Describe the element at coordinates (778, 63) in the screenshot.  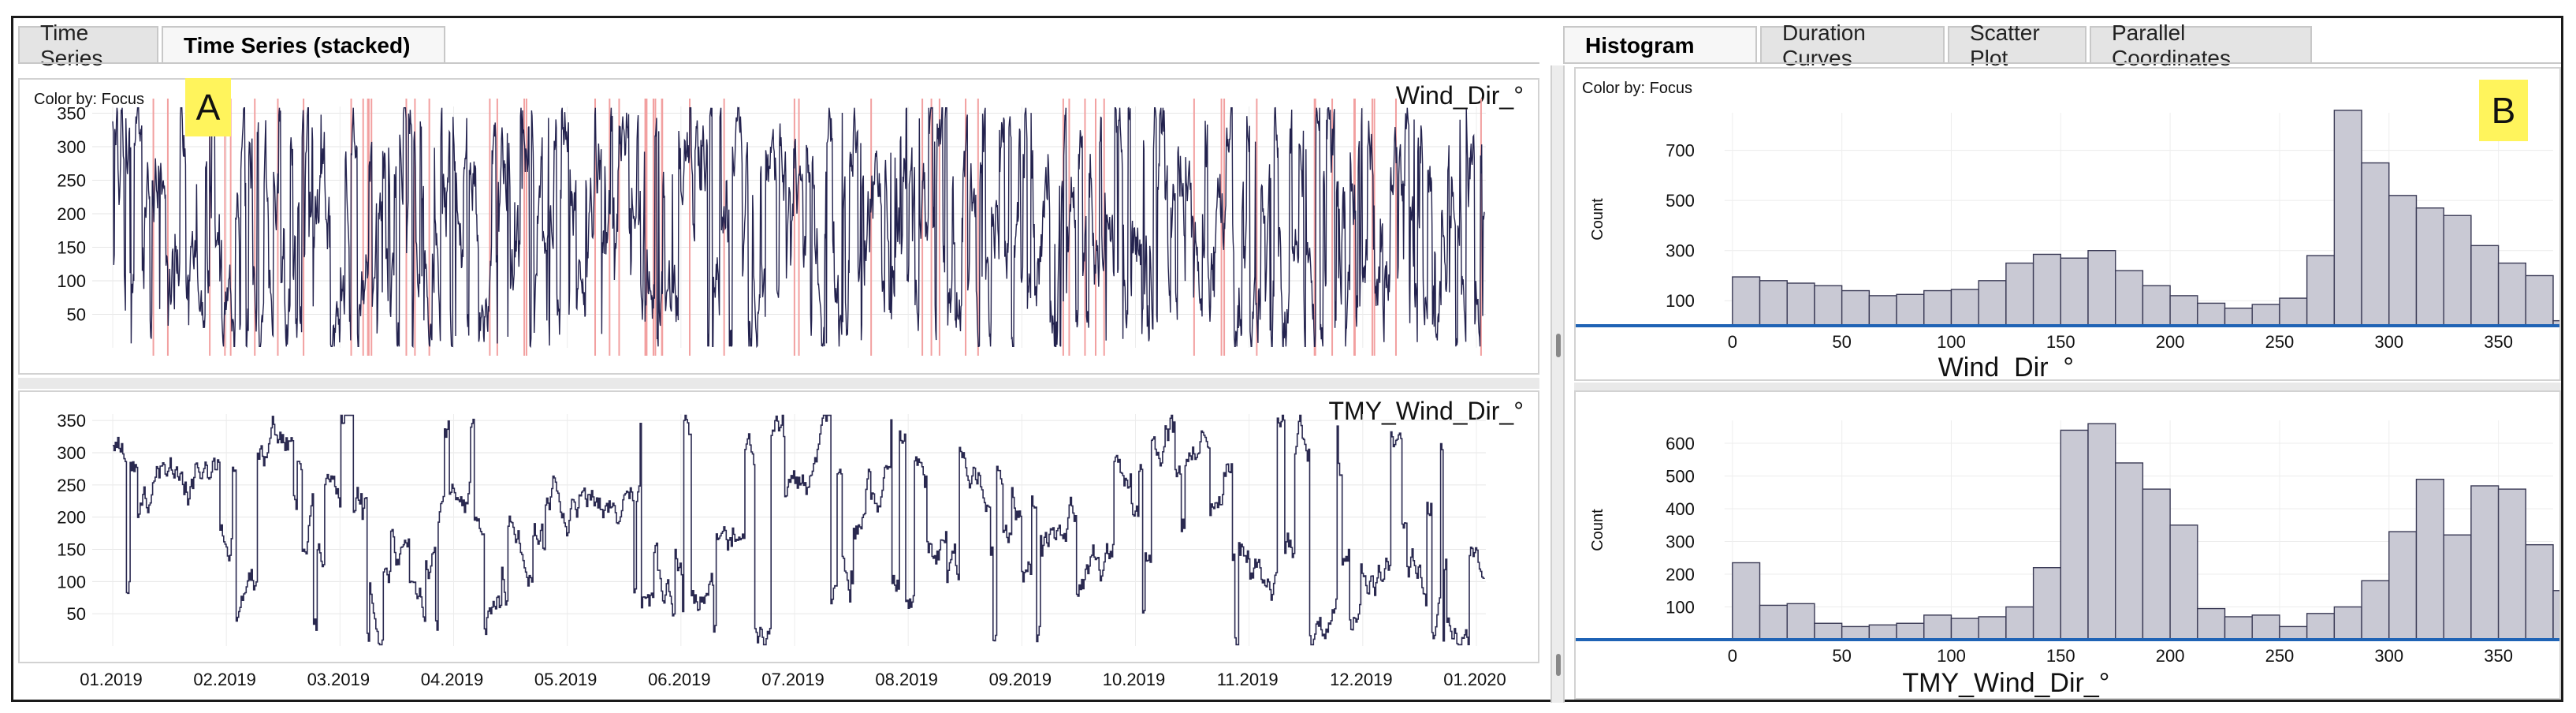
I see `left-tab-underline` at that location.